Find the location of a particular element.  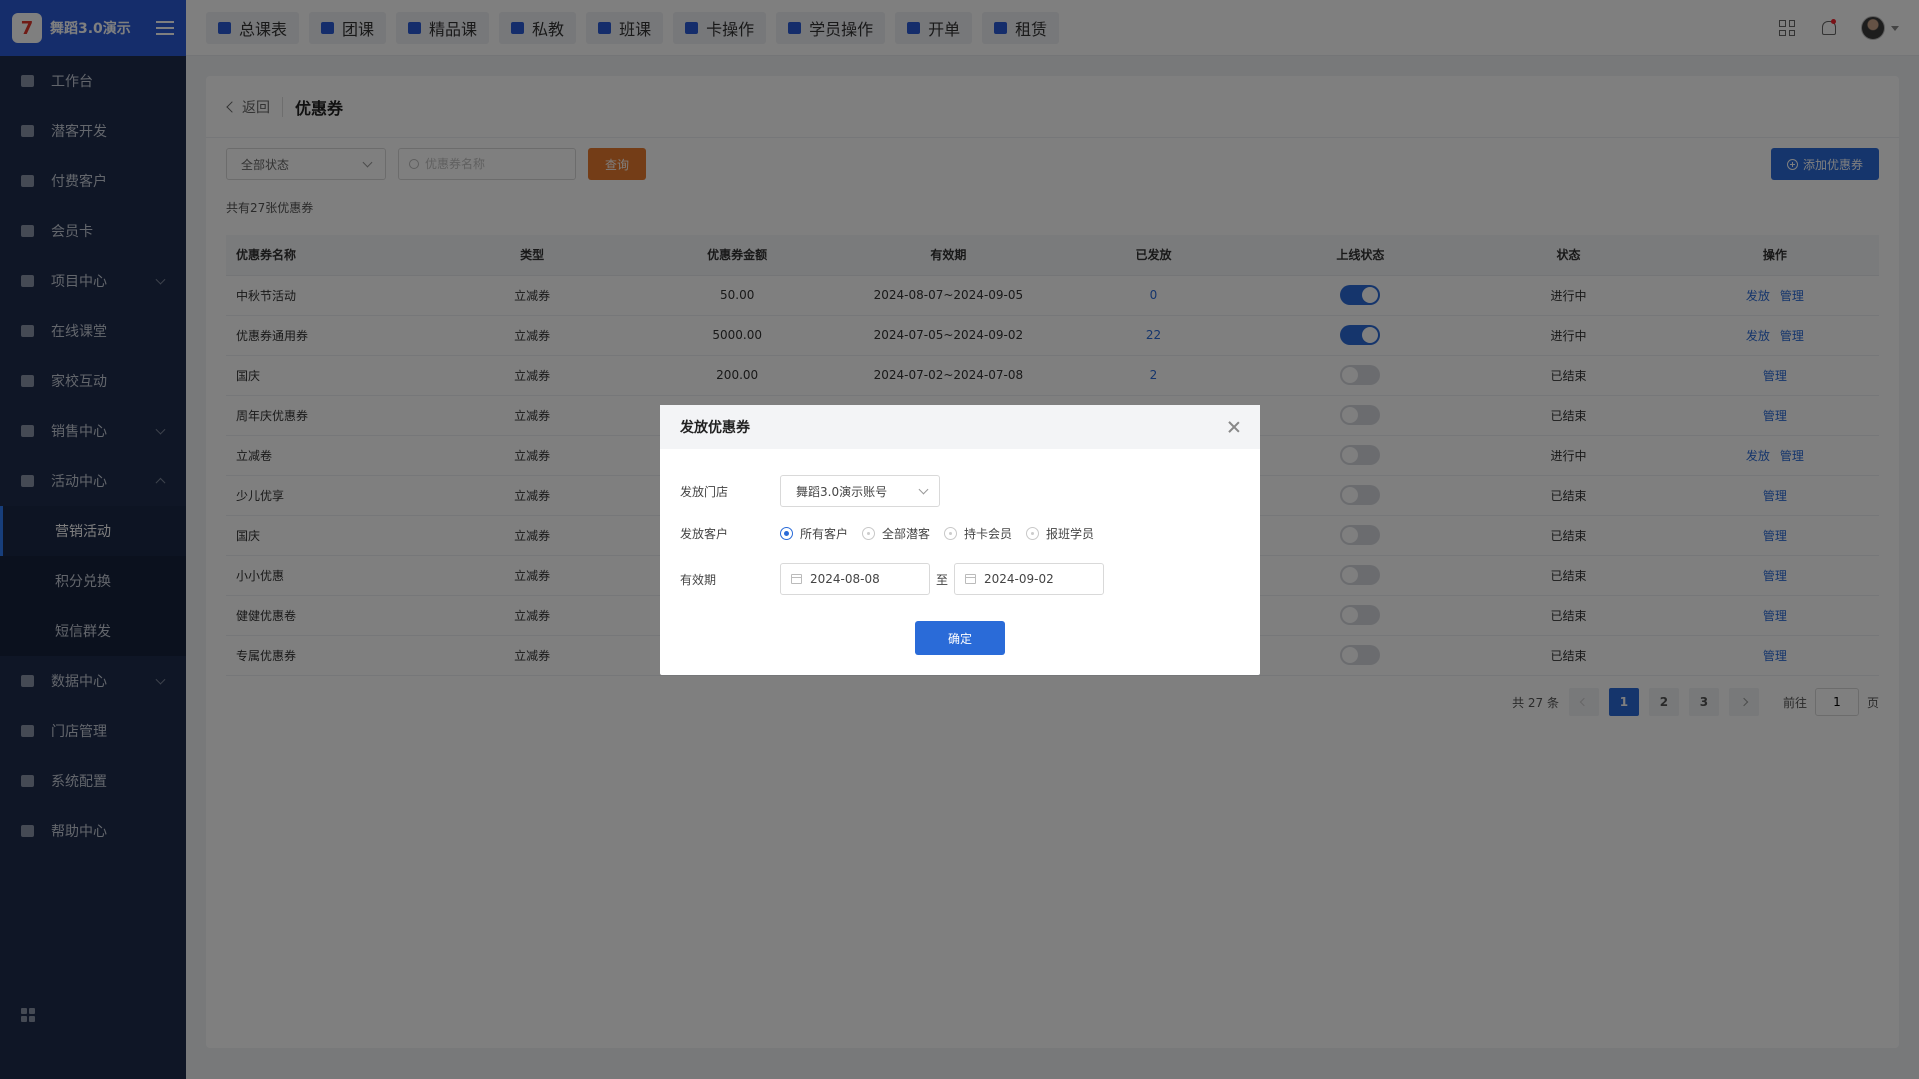

customer-radio: 报班学员 is located at coordinates (1060, 533).